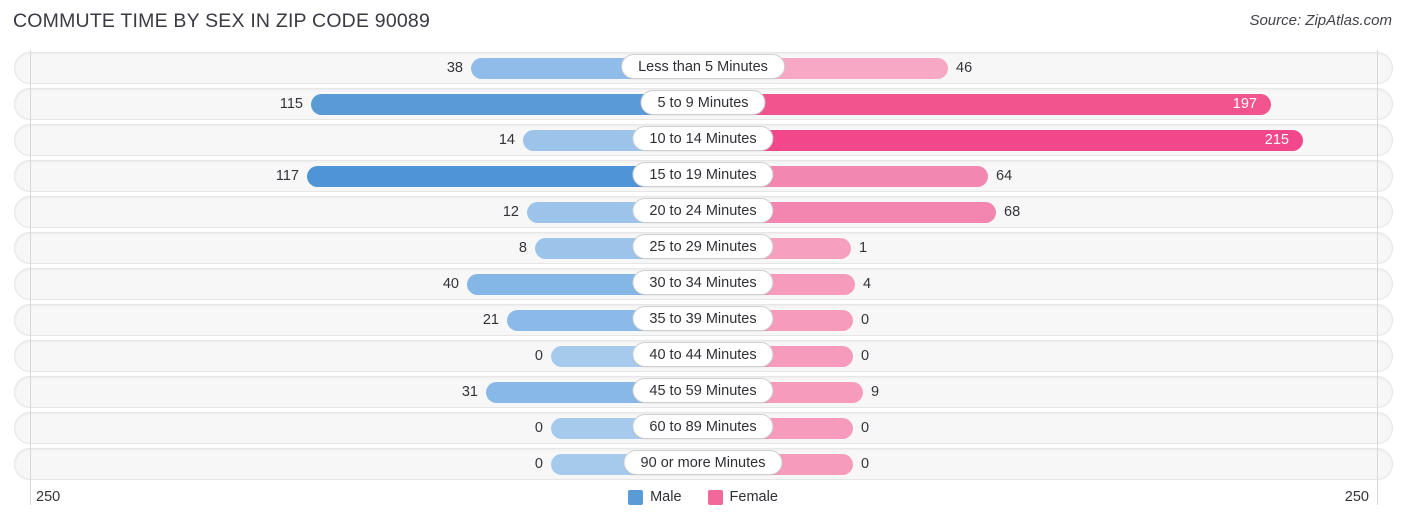 The image size is (1406, 523). I want to click on legend-item-female: Female, so click(742, 497).